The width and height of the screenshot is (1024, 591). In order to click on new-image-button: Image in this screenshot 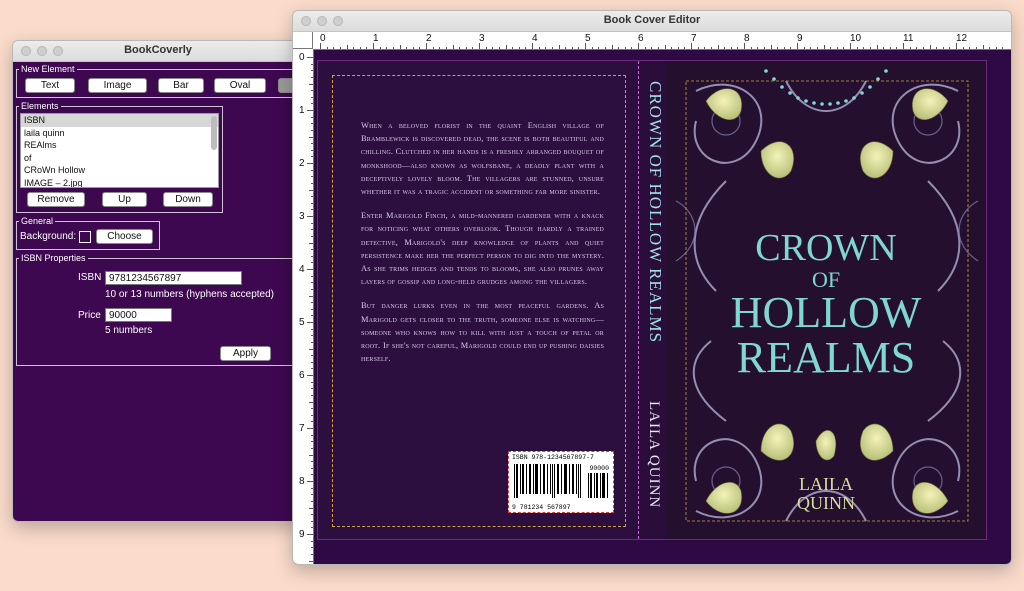, I will do `click(117, 85)`.